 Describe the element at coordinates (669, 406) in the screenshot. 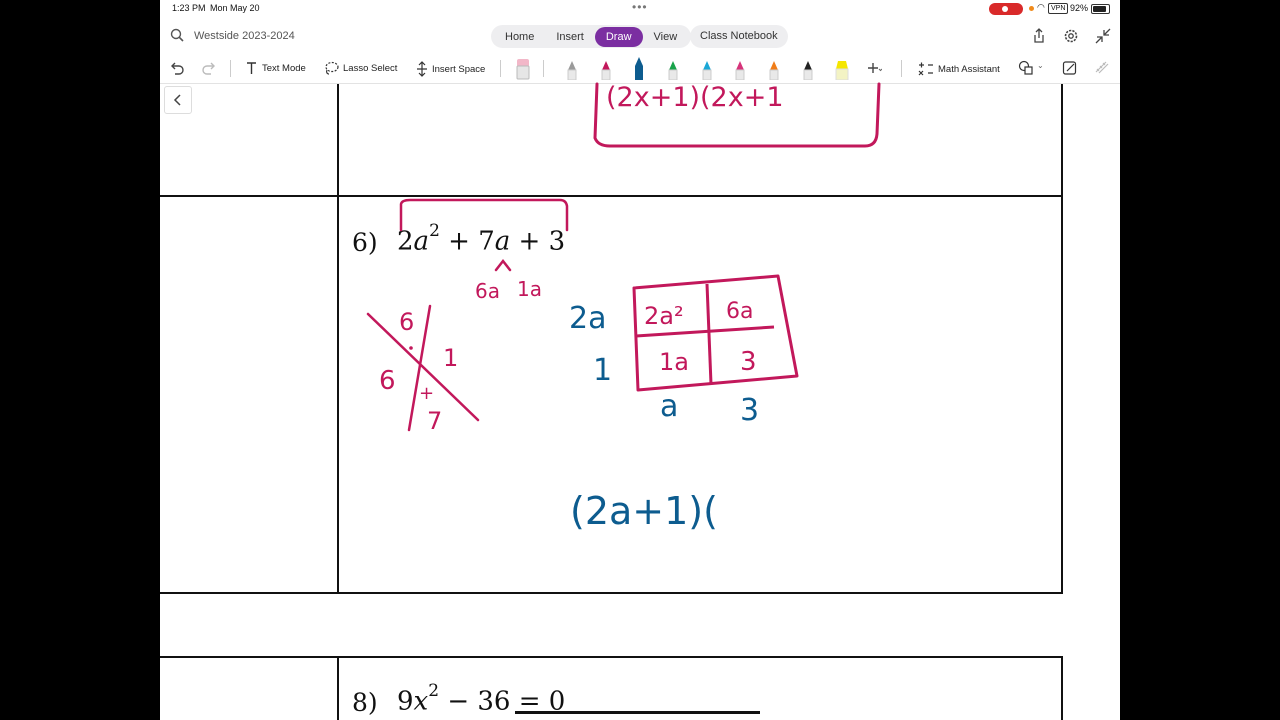

I see `ink-col1-label: a` at that location.